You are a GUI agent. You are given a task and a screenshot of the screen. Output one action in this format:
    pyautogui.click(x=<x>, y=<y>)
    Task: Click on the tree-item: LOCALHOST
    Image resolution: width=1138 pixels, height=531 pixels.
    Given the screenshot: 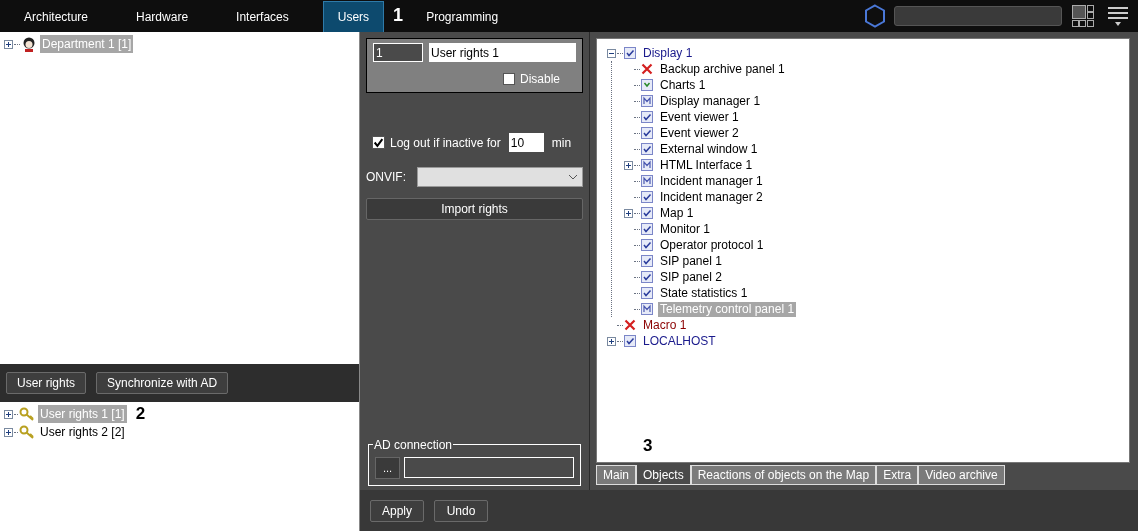 What is the action you would take?
    pyautogui.click(x=679, y=341)
    